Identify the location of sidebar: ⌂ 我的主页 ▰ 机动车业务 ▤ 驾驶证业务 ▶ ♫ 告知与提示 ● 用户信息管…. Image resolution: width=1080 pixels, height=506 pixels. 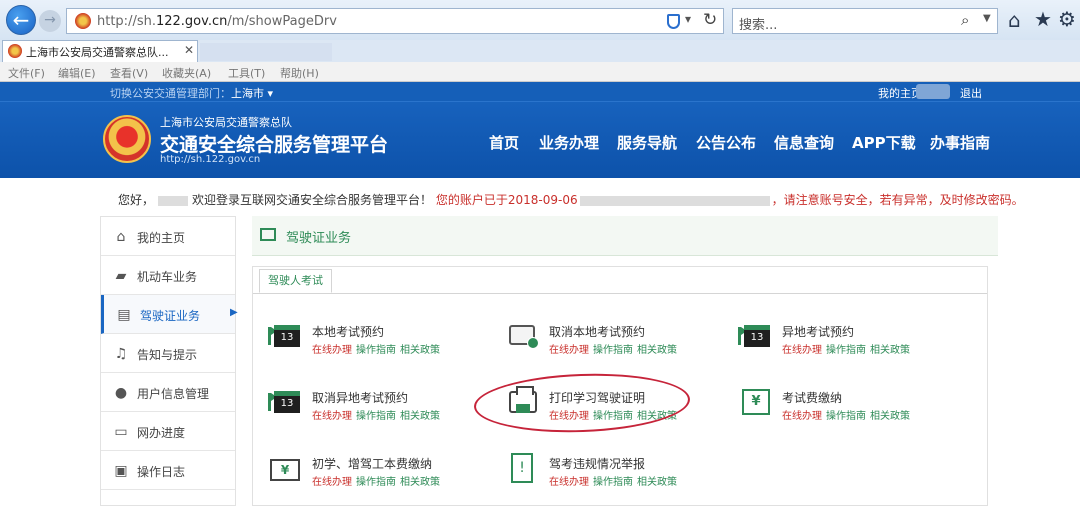
(169, 361).